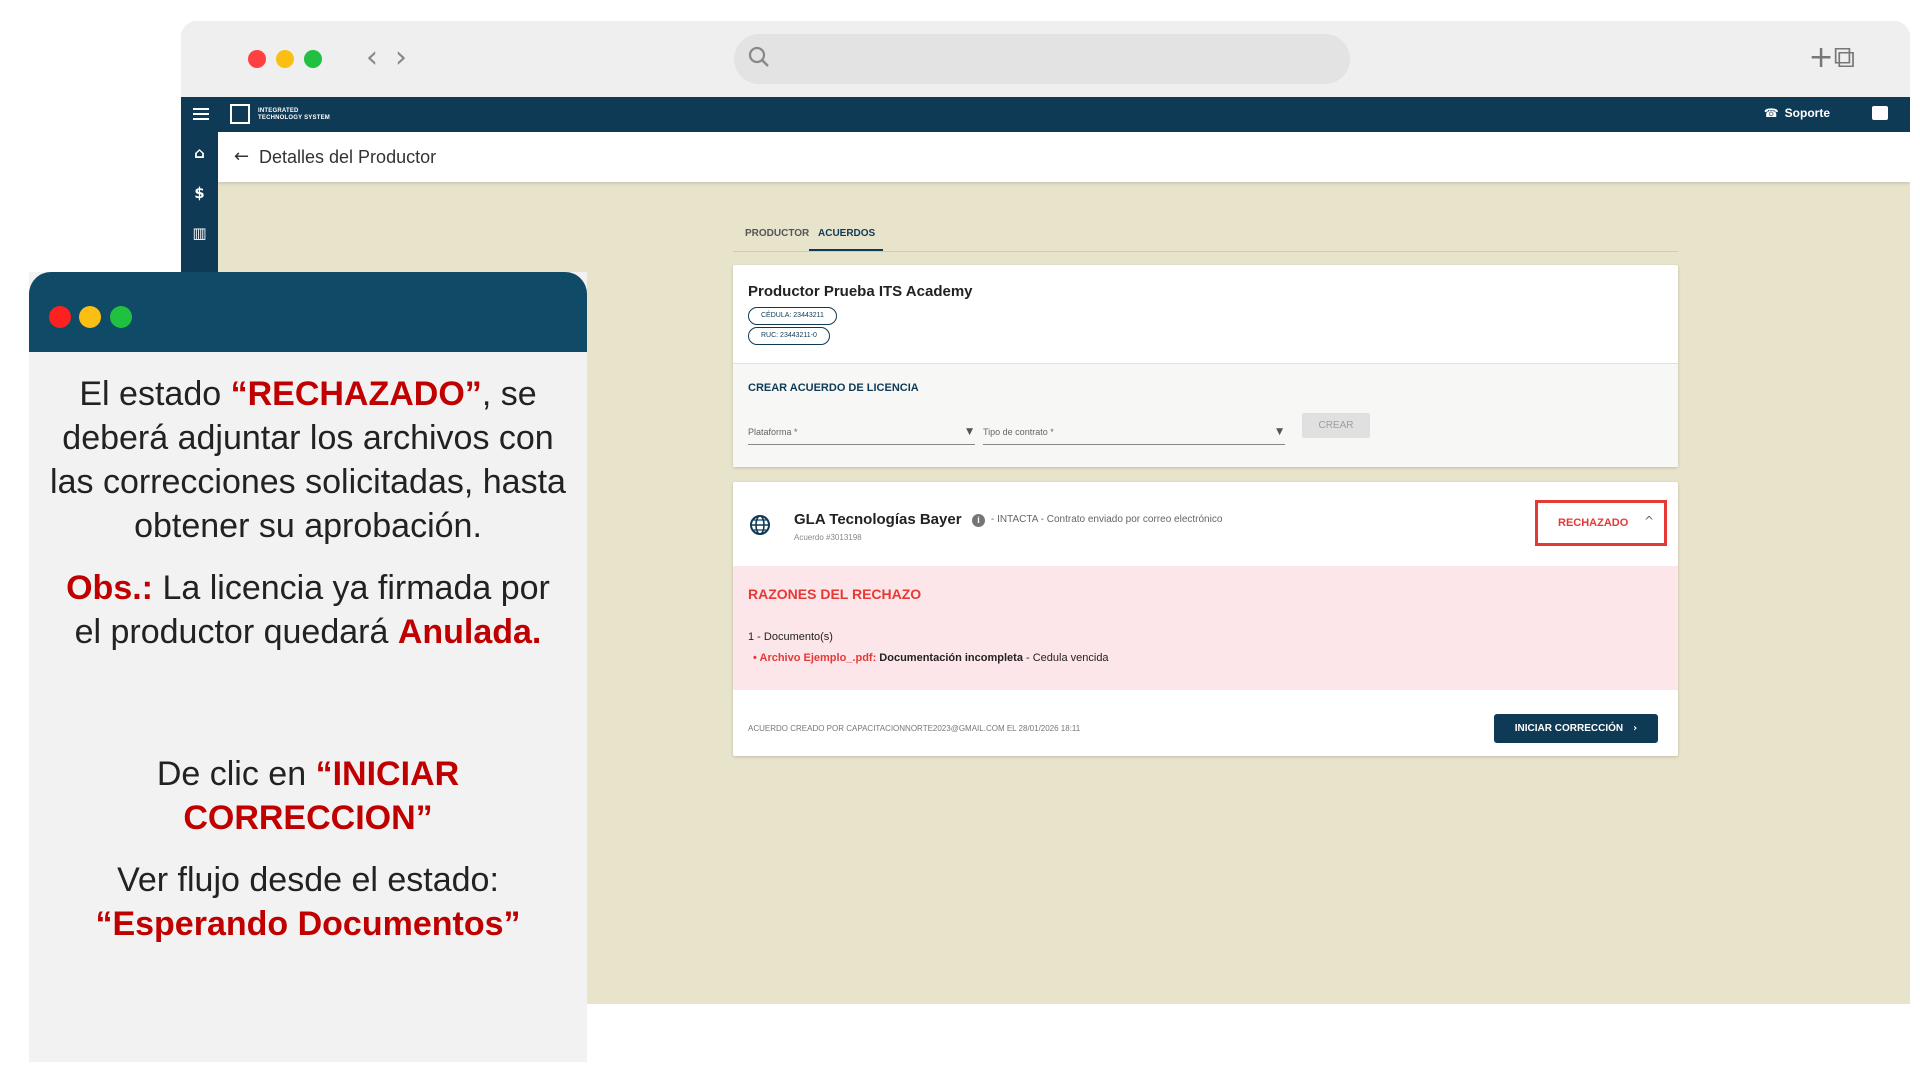 The image size is (1920, 1081). Describe the element at coordinates (201, 114) in the screenshot. I see `menu-icon` at that location.